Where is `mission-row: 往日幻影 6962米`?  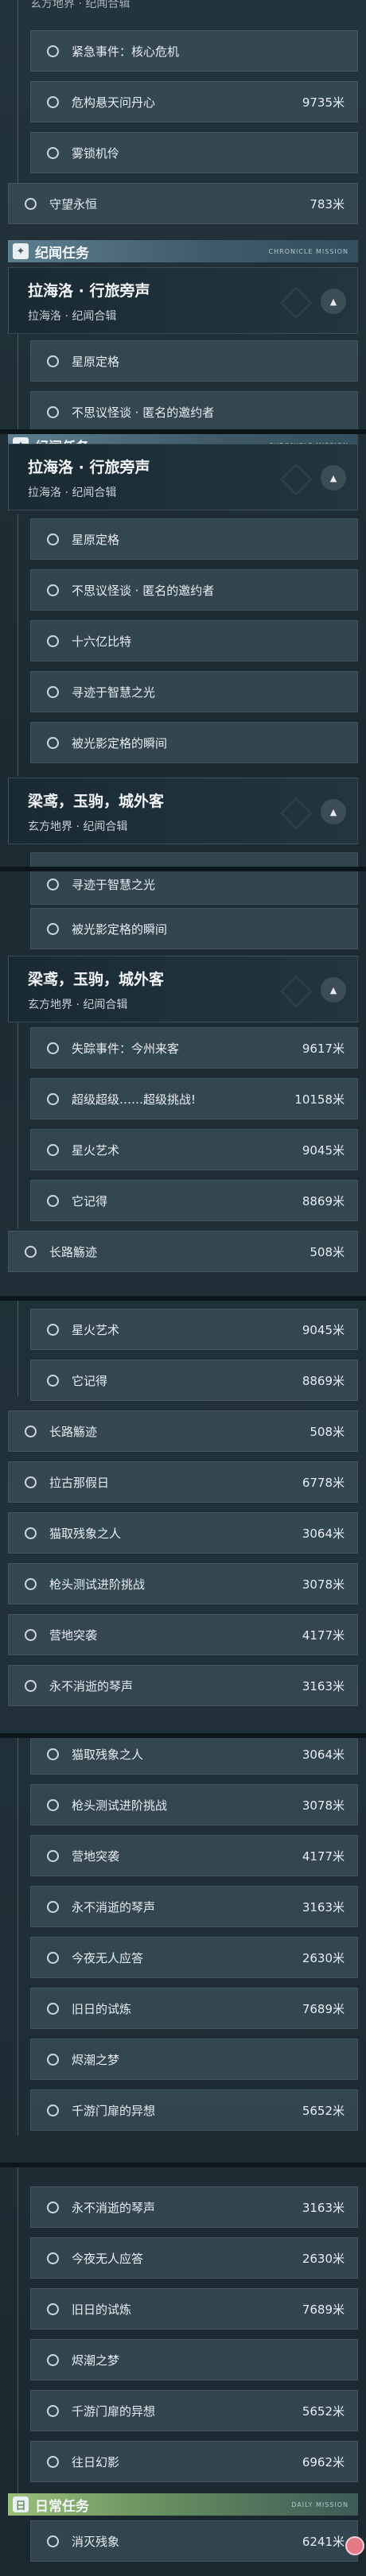
mission-row: 往日幻影 6962米 is located at coordinates (194, 2461).